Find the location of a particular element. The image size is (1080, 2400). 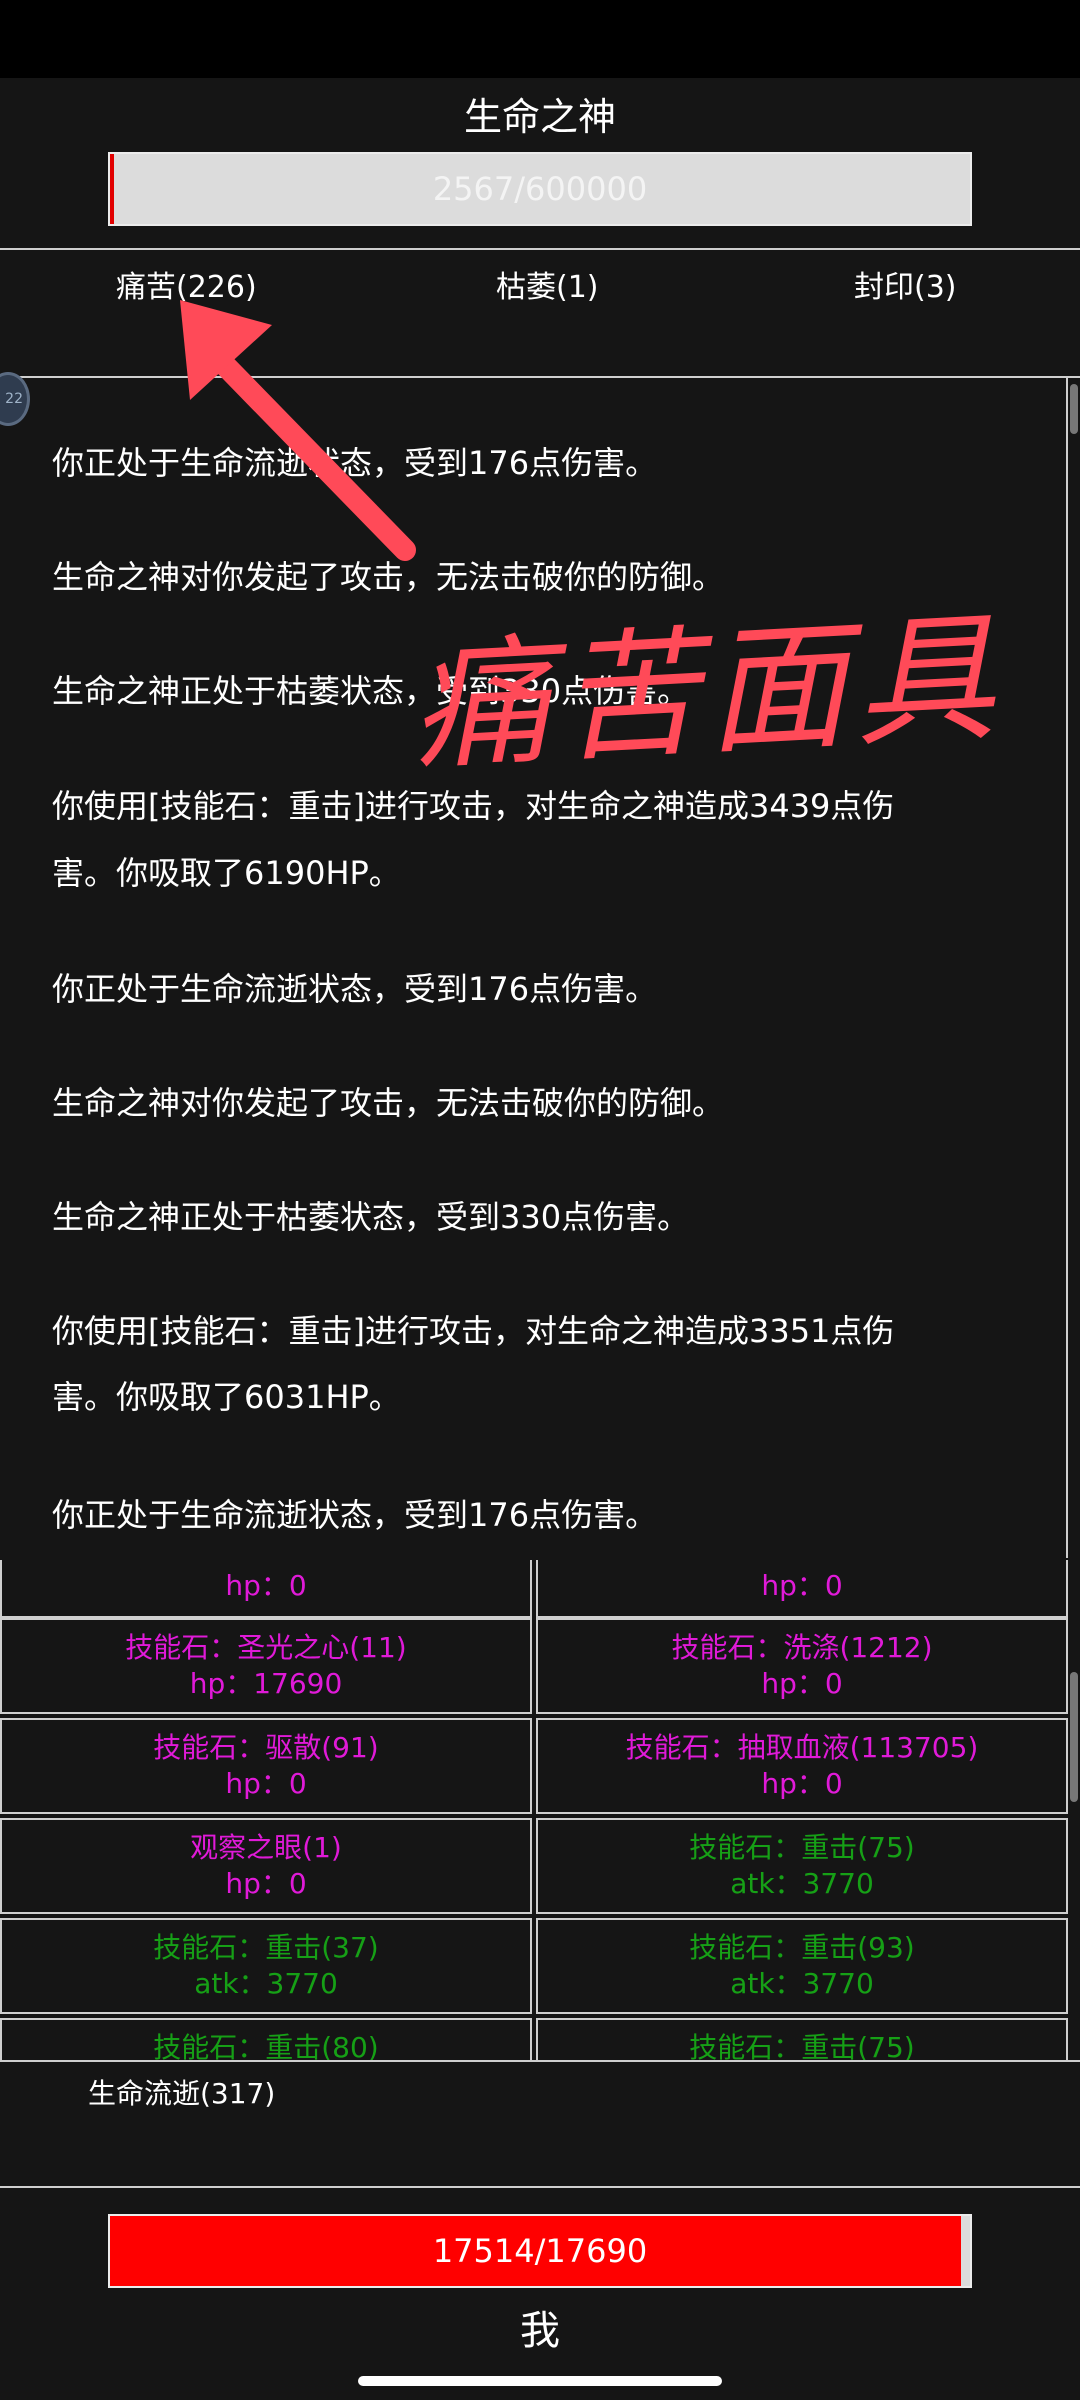

annotation-text: 痛苦面具 is located at coordinates (706, 693).